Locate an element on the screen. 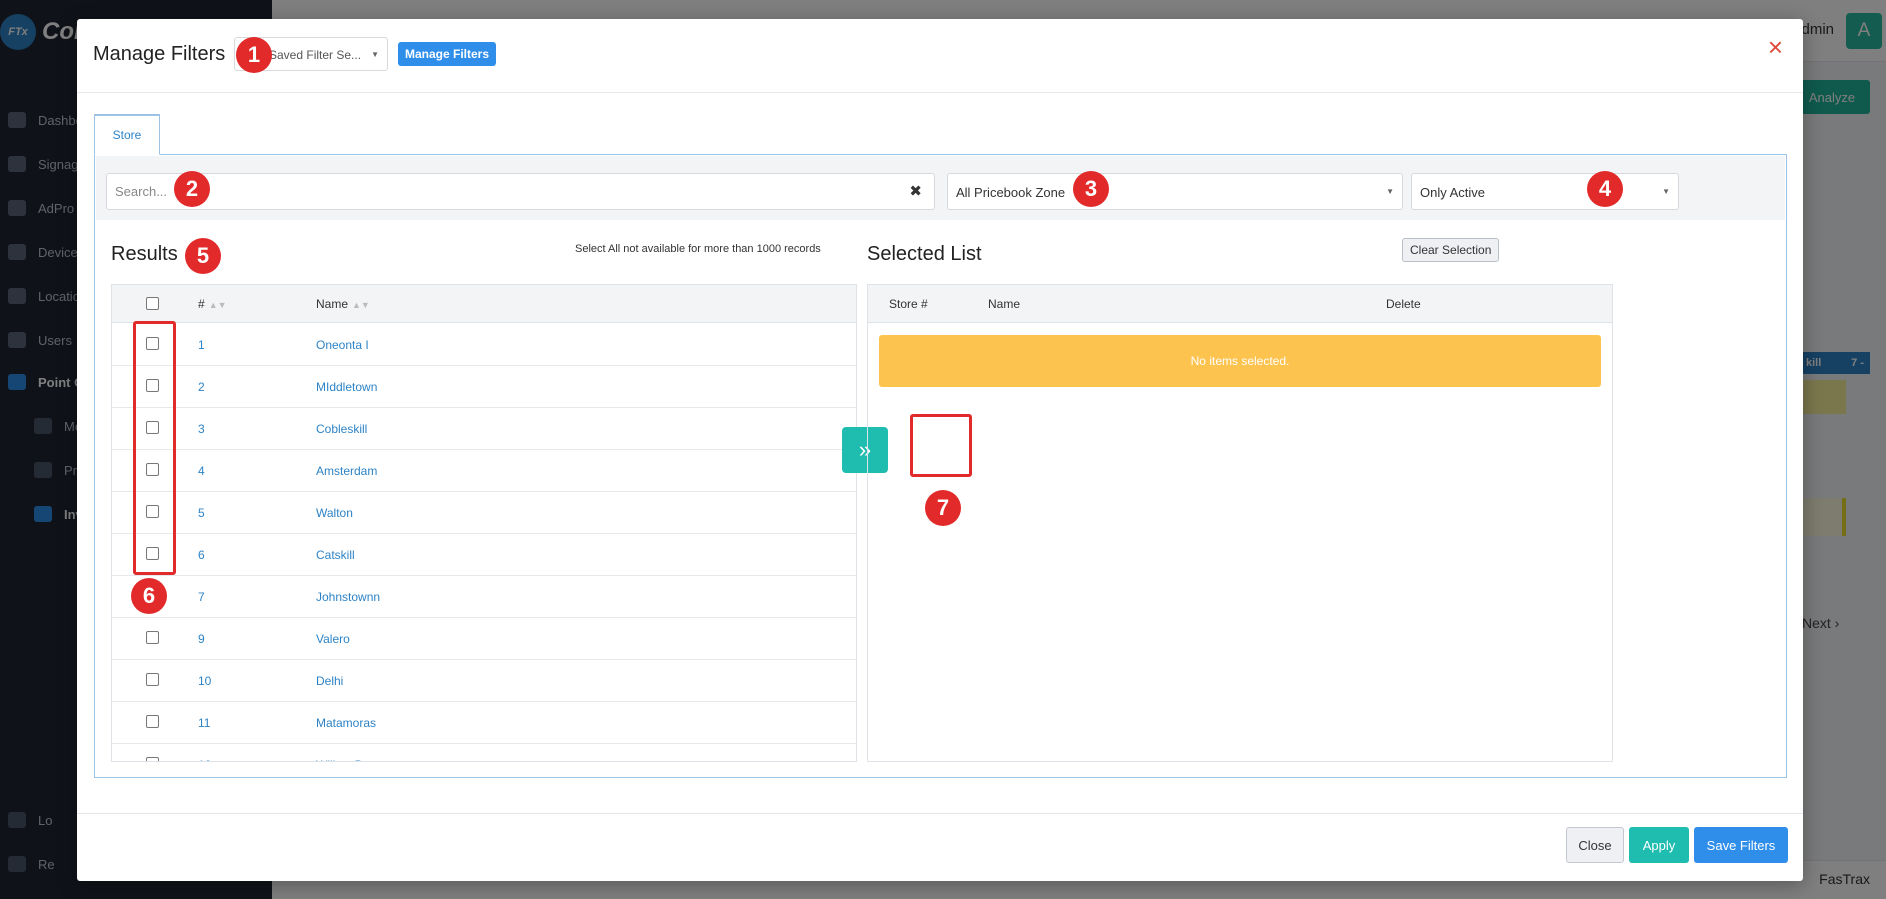 The image size is (1886, 899). annotation-marker-1: 1 is located at coordinates (254, 55).